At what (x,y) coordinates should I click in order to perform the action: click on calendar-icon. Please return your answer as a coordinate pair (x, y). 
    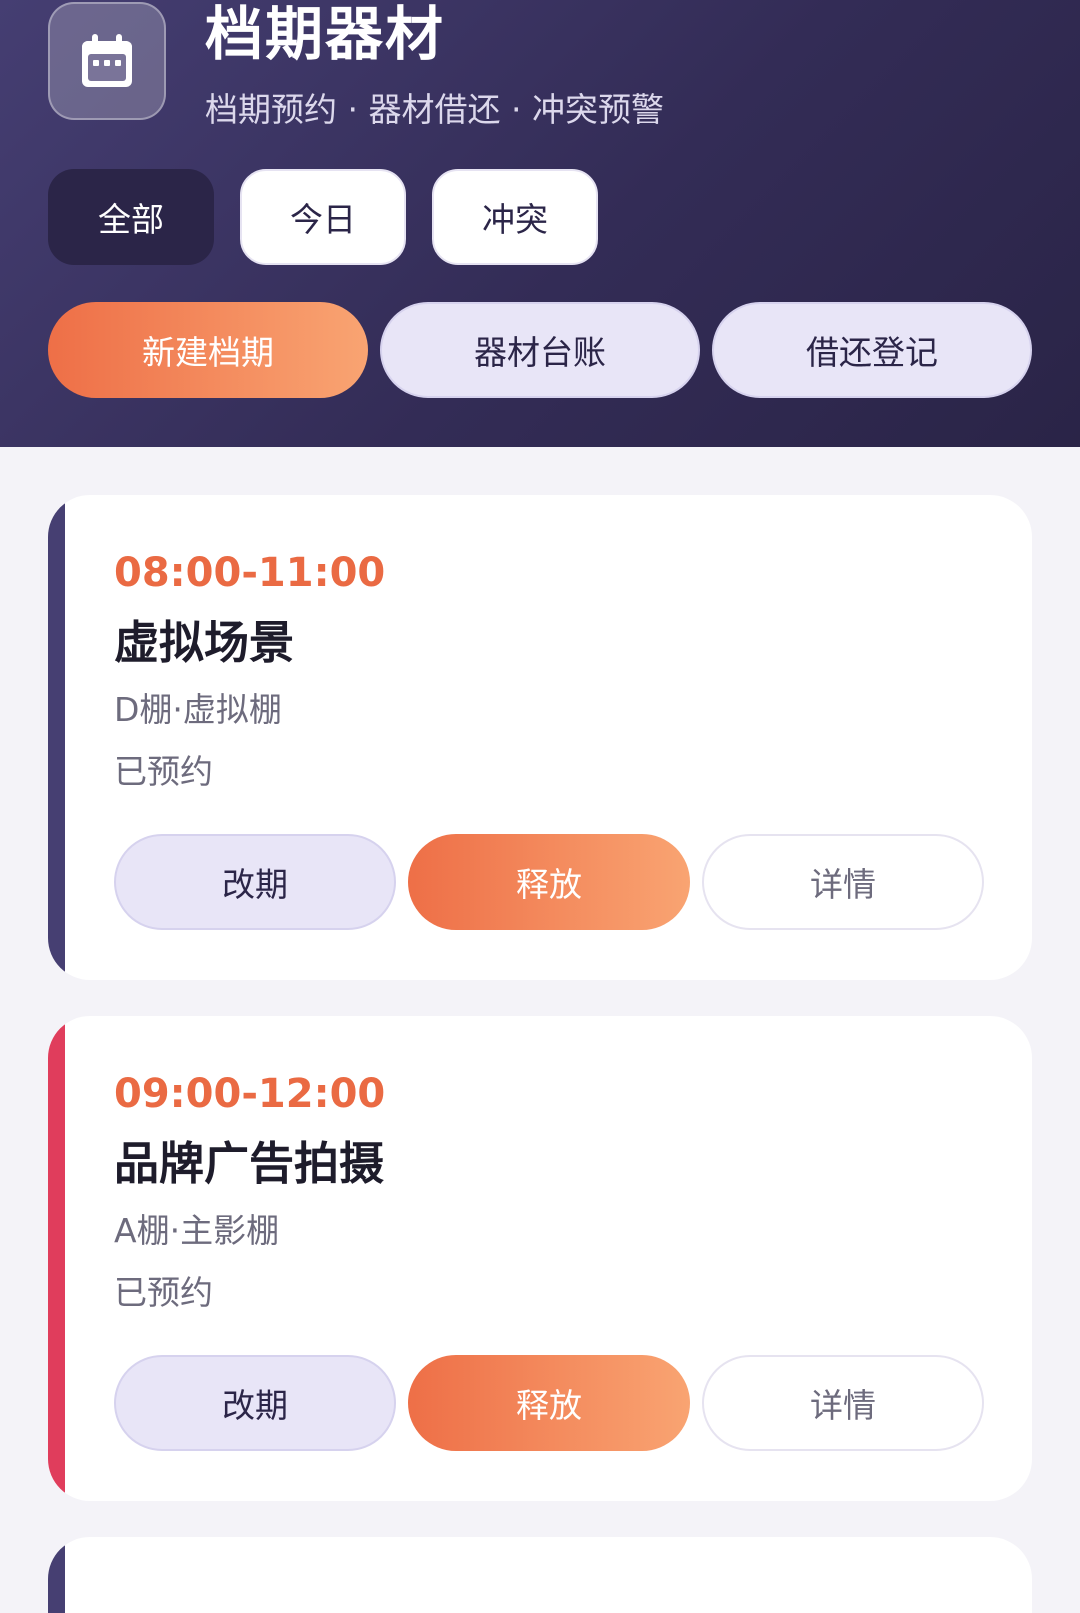
    Looking at the image, I should click on (107, 60).